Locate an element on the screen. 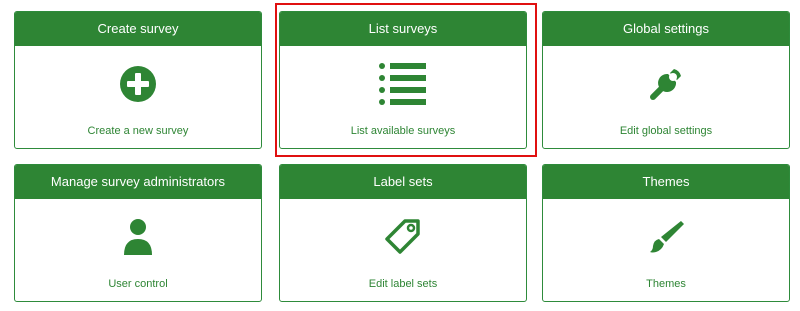  card-list-surveys: List surveys List available surveys is located at coordinates (403, 80).